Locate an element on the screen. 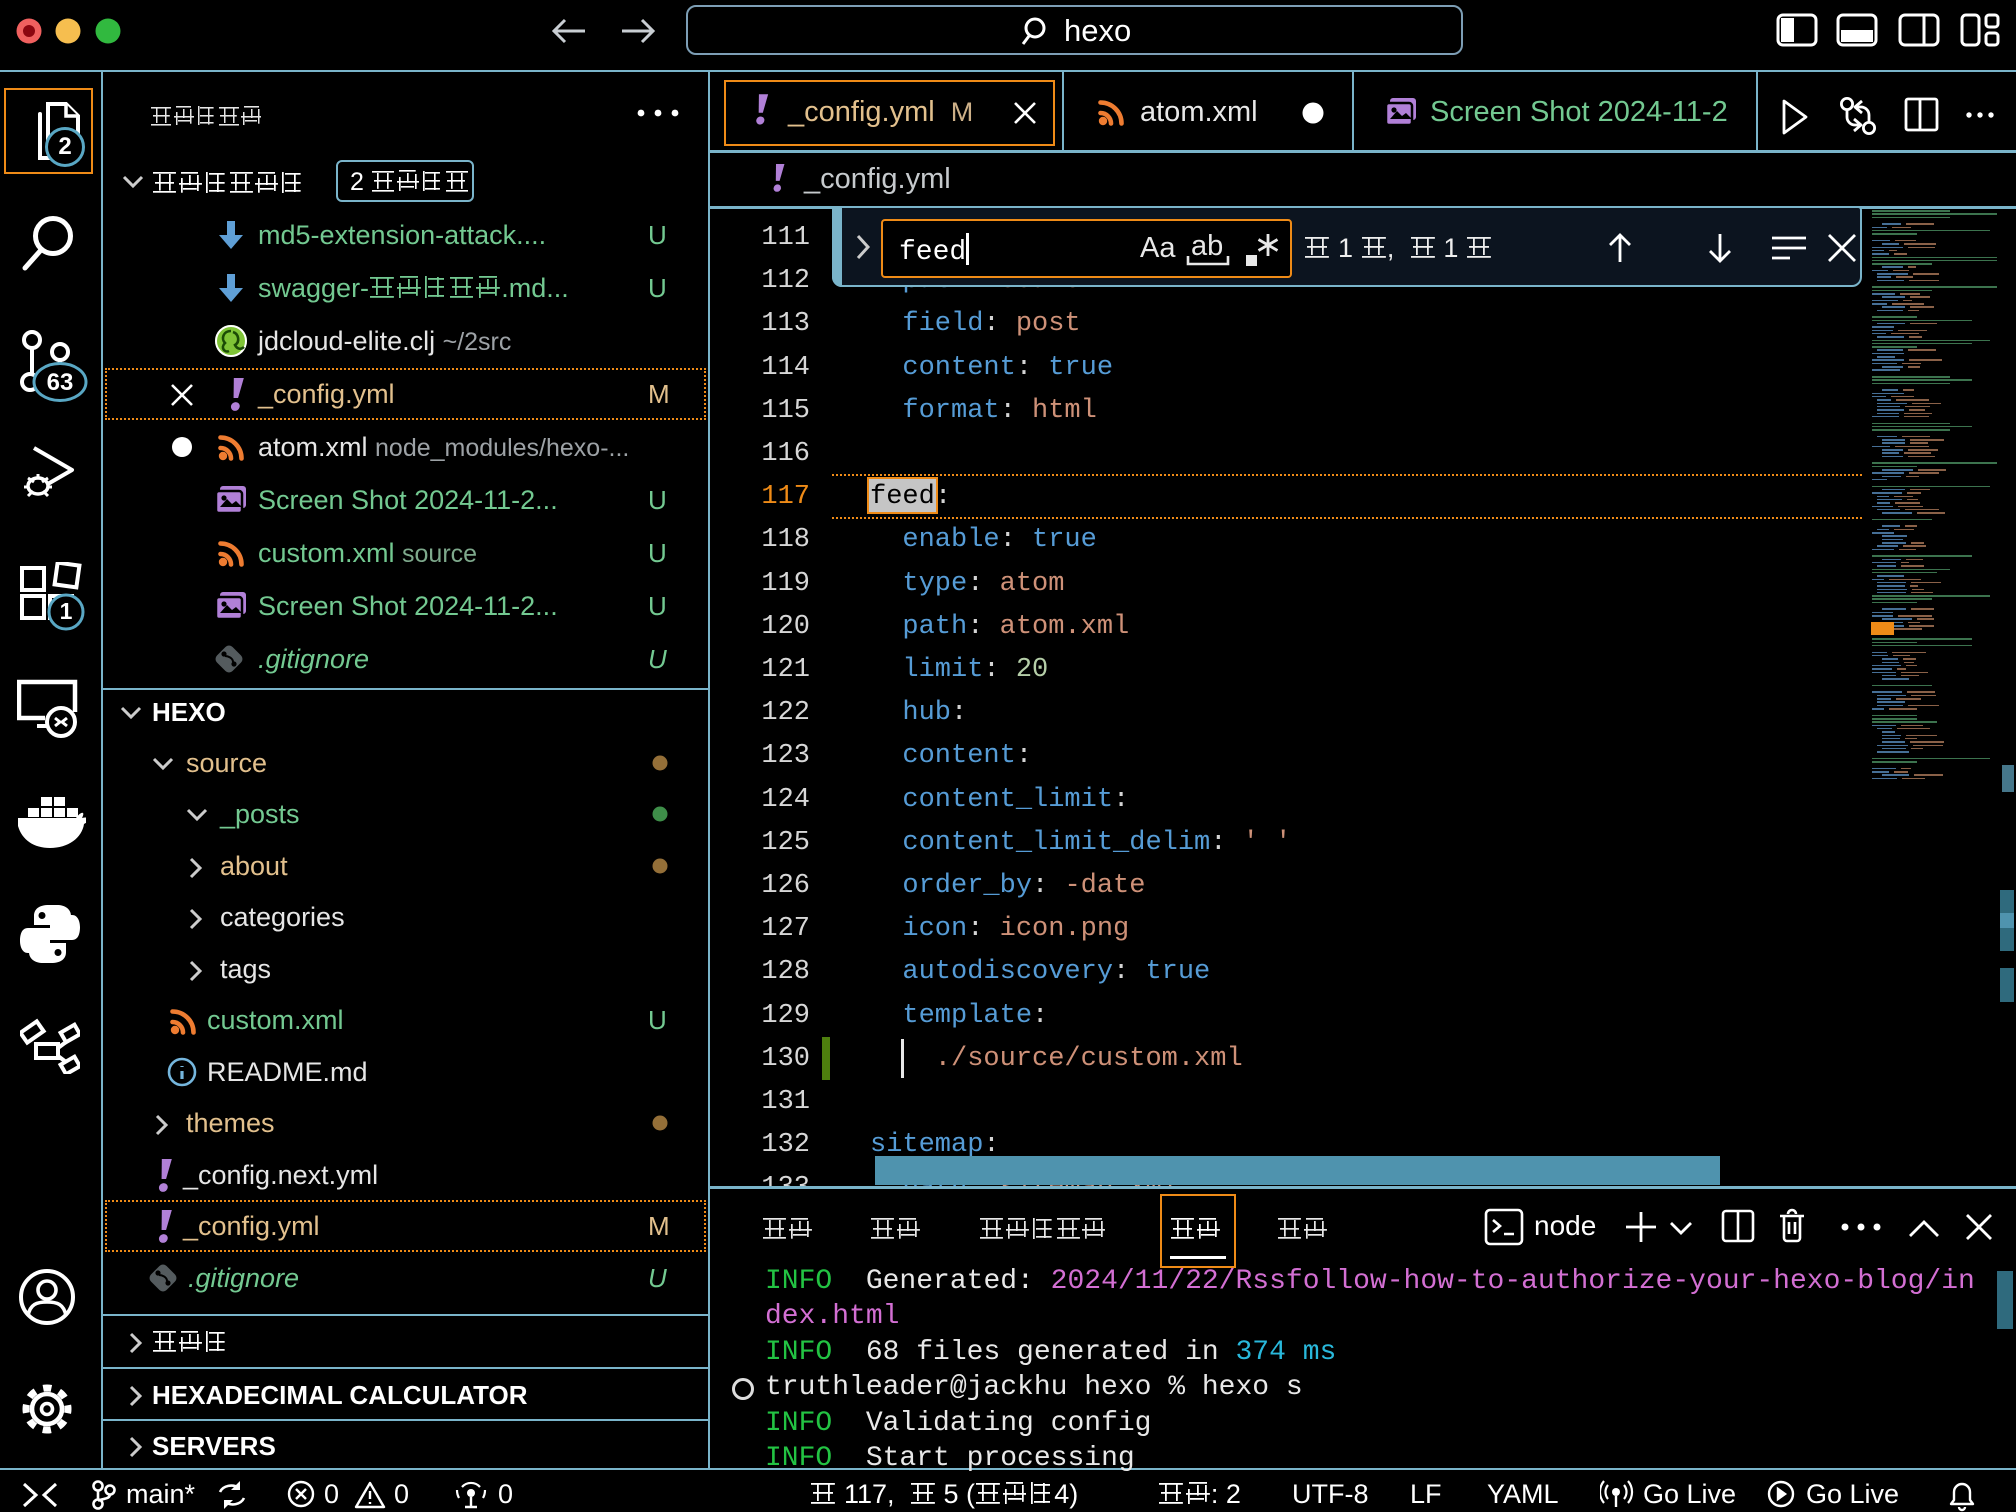  svg-text: 63 is located at coordinates (60, 382).